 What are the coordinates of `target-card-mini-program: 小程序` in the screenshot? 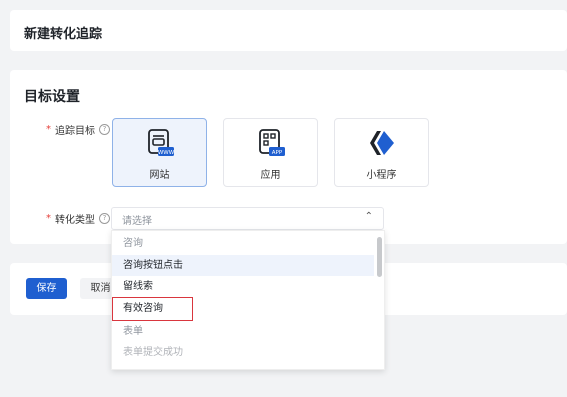 It's located at (381, 152).